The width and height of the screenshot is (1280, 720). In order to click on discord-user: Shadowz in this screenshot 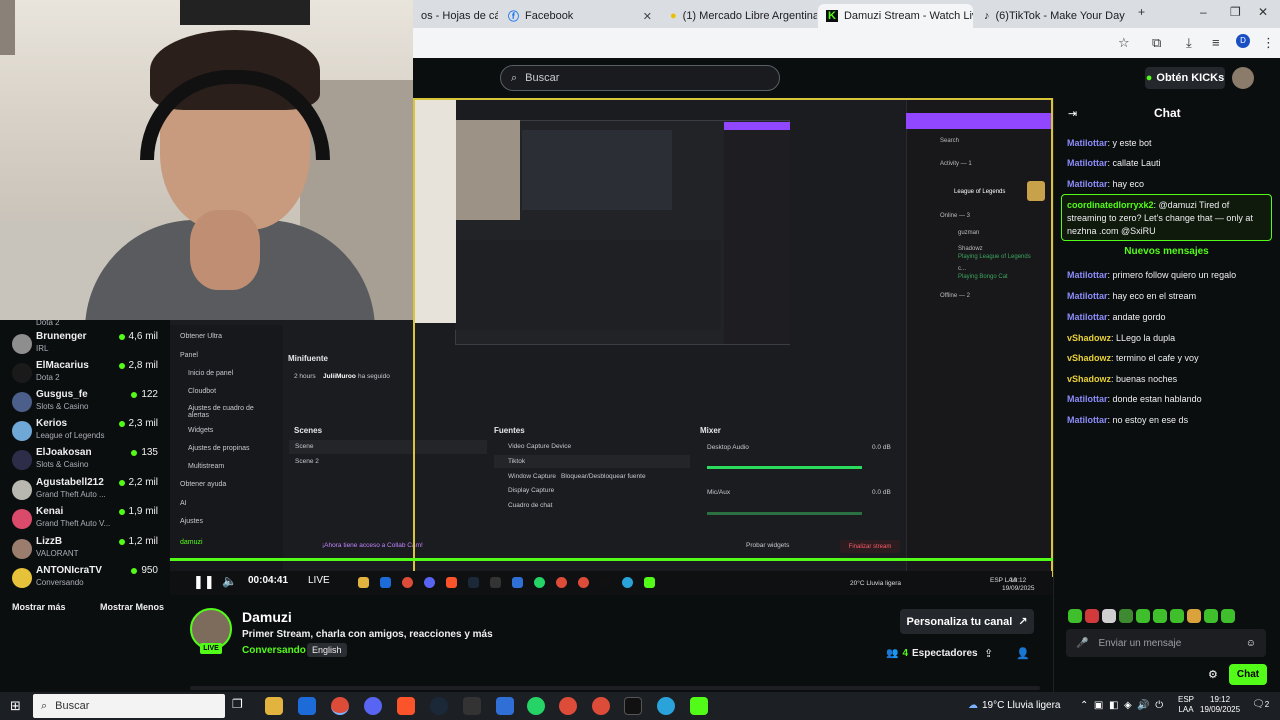, I will do `click(970, 249)`.